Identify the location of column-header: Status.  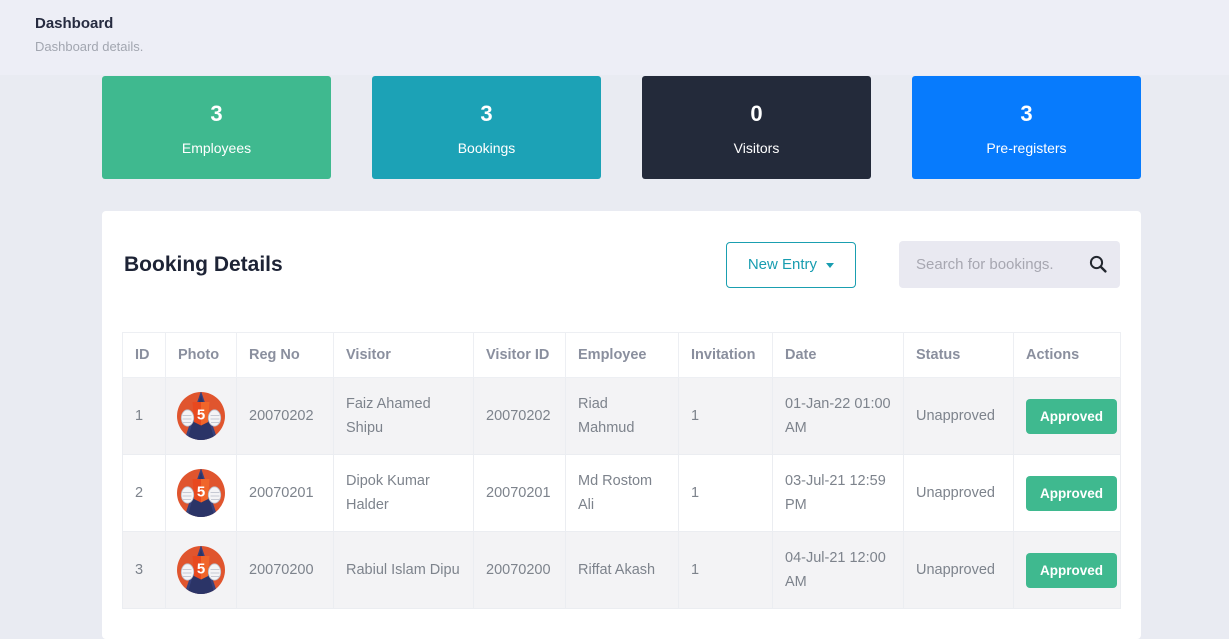
(958, 355).